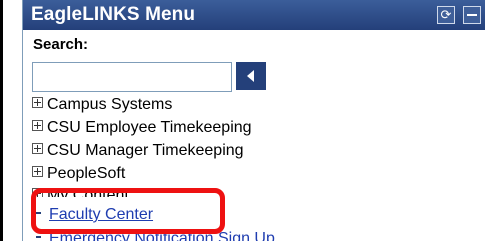 This screenshot has width=490, height=241. I want to click on menu-title-bar: EagleLINKS Menu ⟳, so click(254, 15).